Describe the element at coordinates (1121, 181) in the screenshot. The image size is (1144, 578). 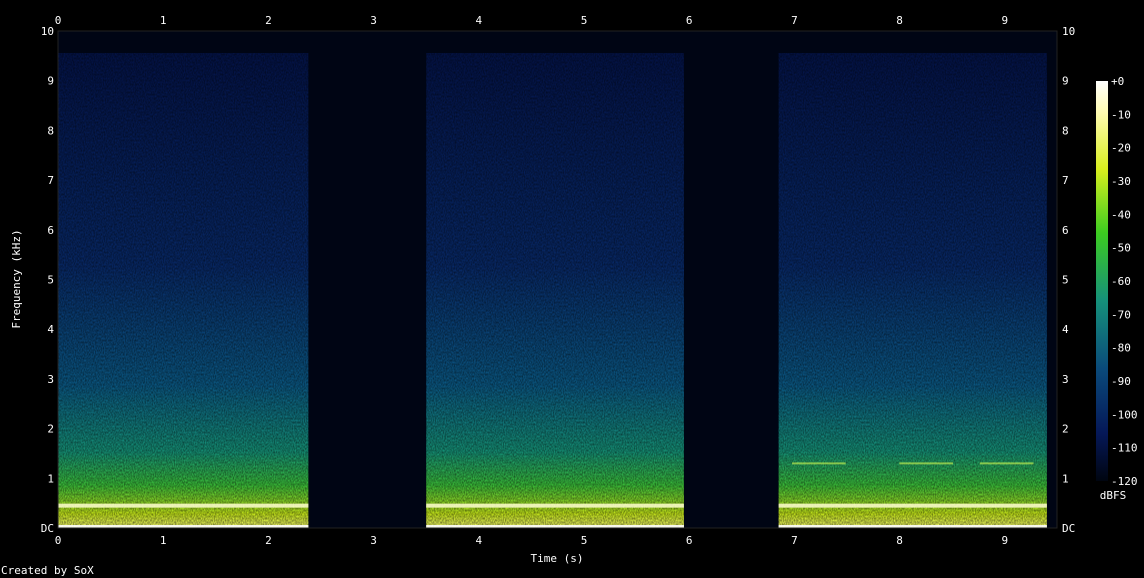
I see `colorbar-tick-label: -30` at that location.